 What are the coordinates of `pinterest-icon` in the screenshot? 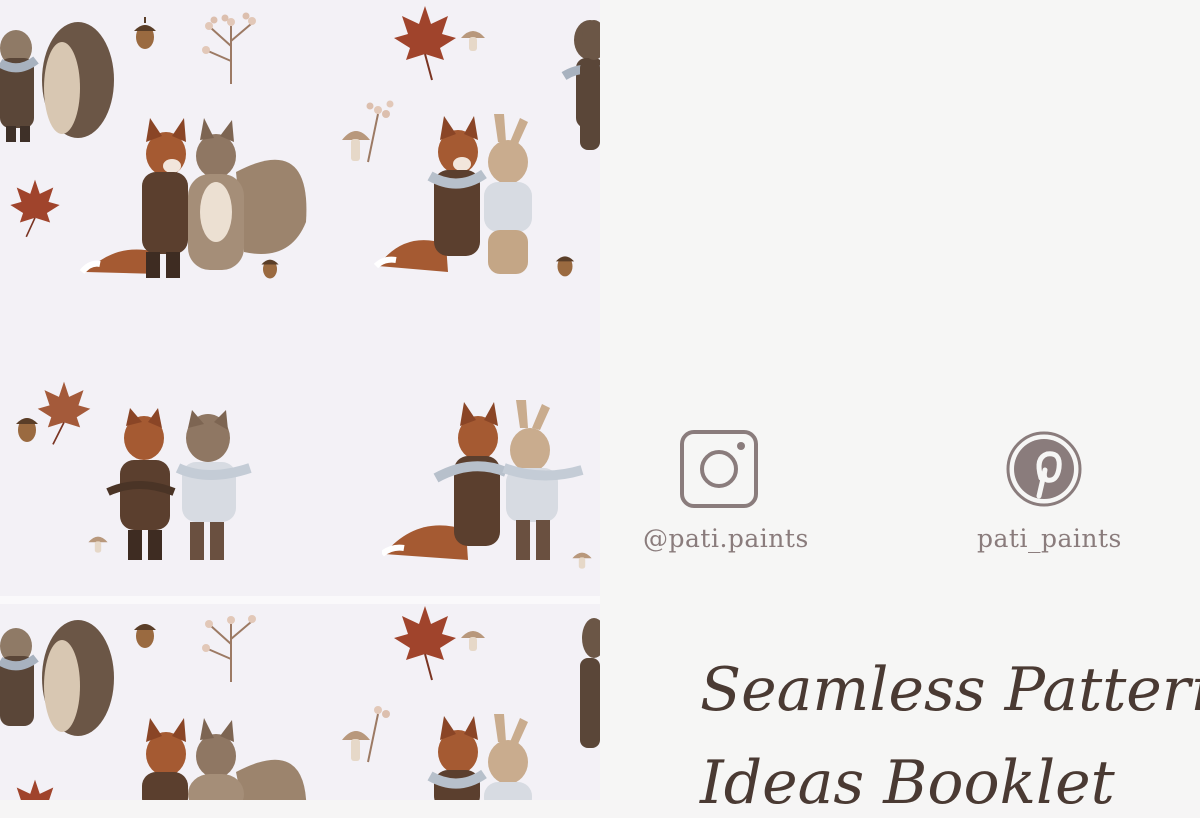 It's located at (1044, 469).